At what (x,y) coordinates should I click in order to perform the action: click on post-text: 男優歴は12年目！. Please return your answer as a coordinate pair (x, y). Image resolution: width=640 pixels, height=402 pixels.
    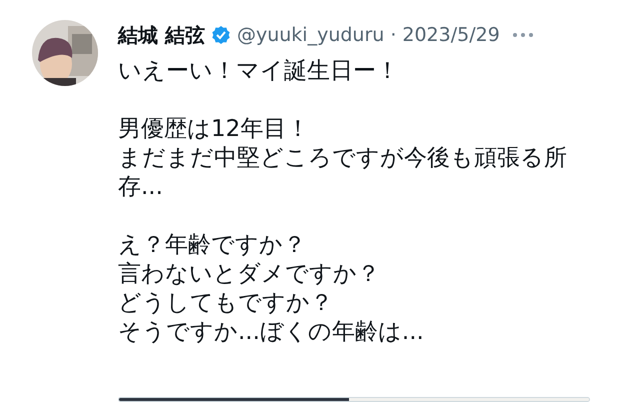
    Looking at the image, I should click on (214, 129).